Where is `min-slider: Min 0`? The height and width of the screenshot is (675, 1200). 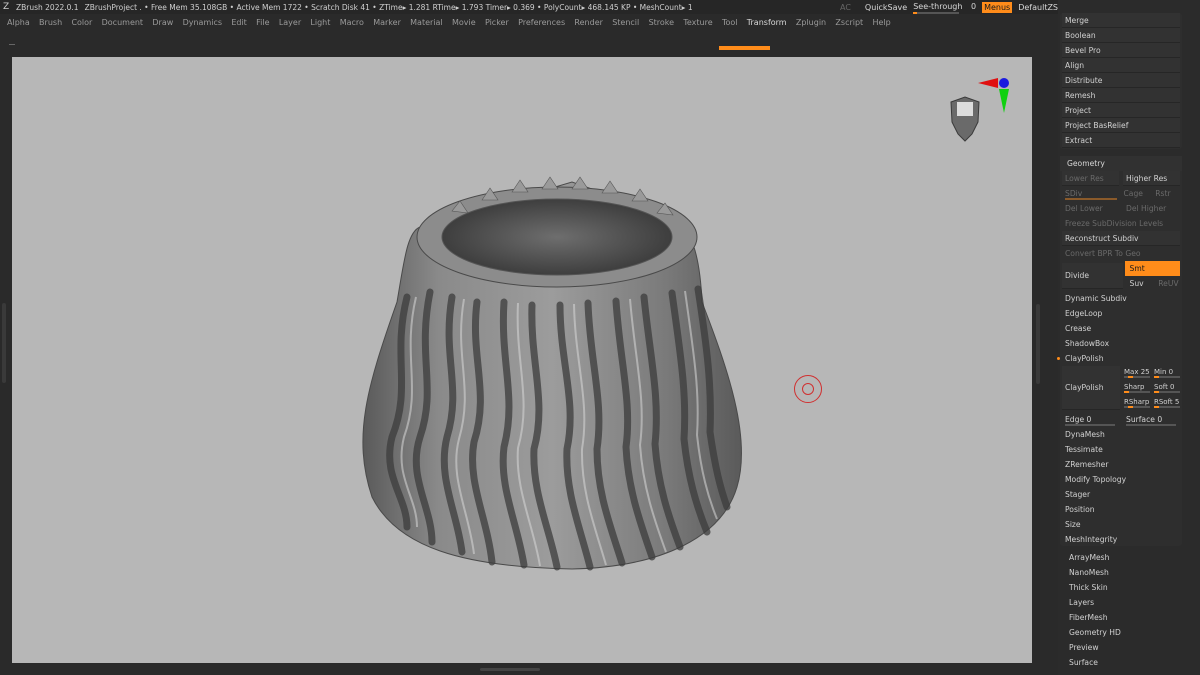 min-slider: Min 0 is located at coordinates (1167, 373).